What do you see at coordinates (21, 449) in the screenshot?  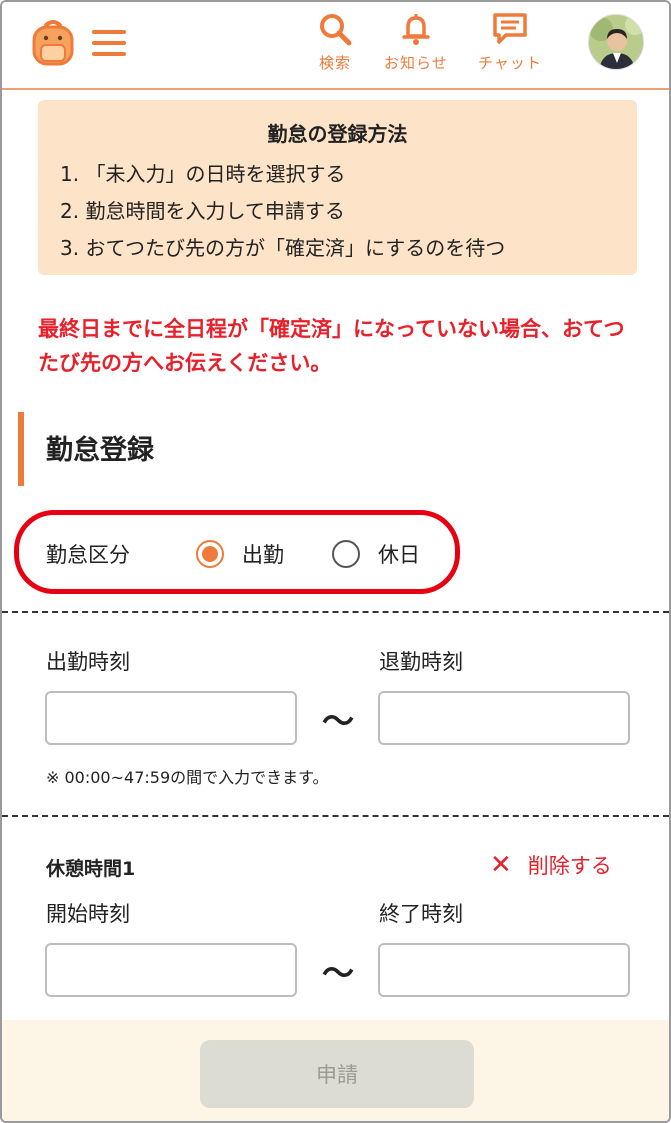 I see `section-accent-bar` at bounding box center [21, 449].